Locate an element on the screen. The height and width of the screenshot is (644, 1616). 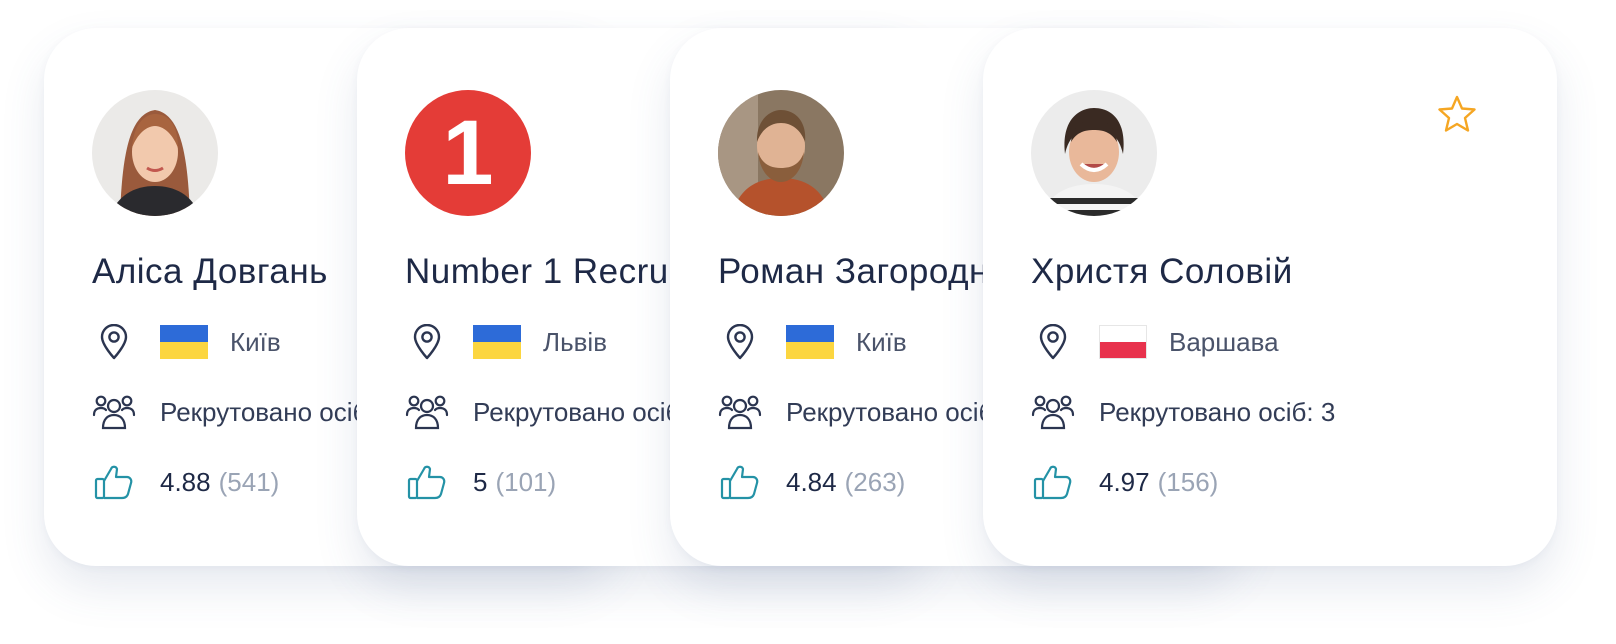
poland-flag-icon is located at coordinates (1123, 342).